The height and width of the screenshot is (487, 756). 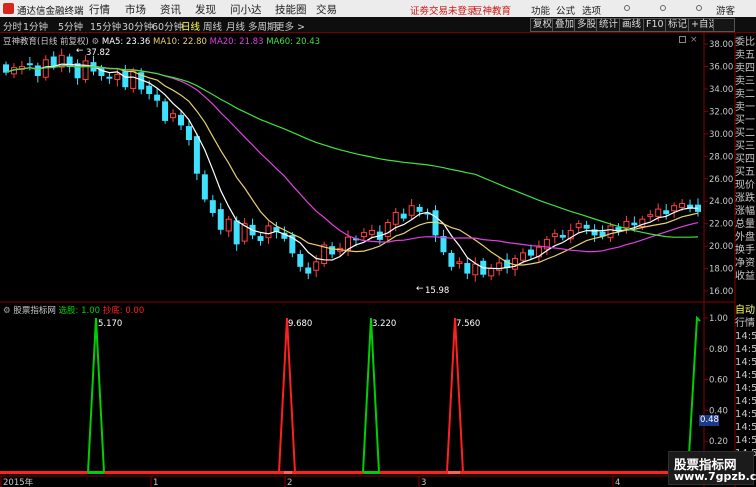 What do you see at coordinates (212, 26) in the screenshot?
I see `period-weekly: 周线` at bounding box center [212, 26].